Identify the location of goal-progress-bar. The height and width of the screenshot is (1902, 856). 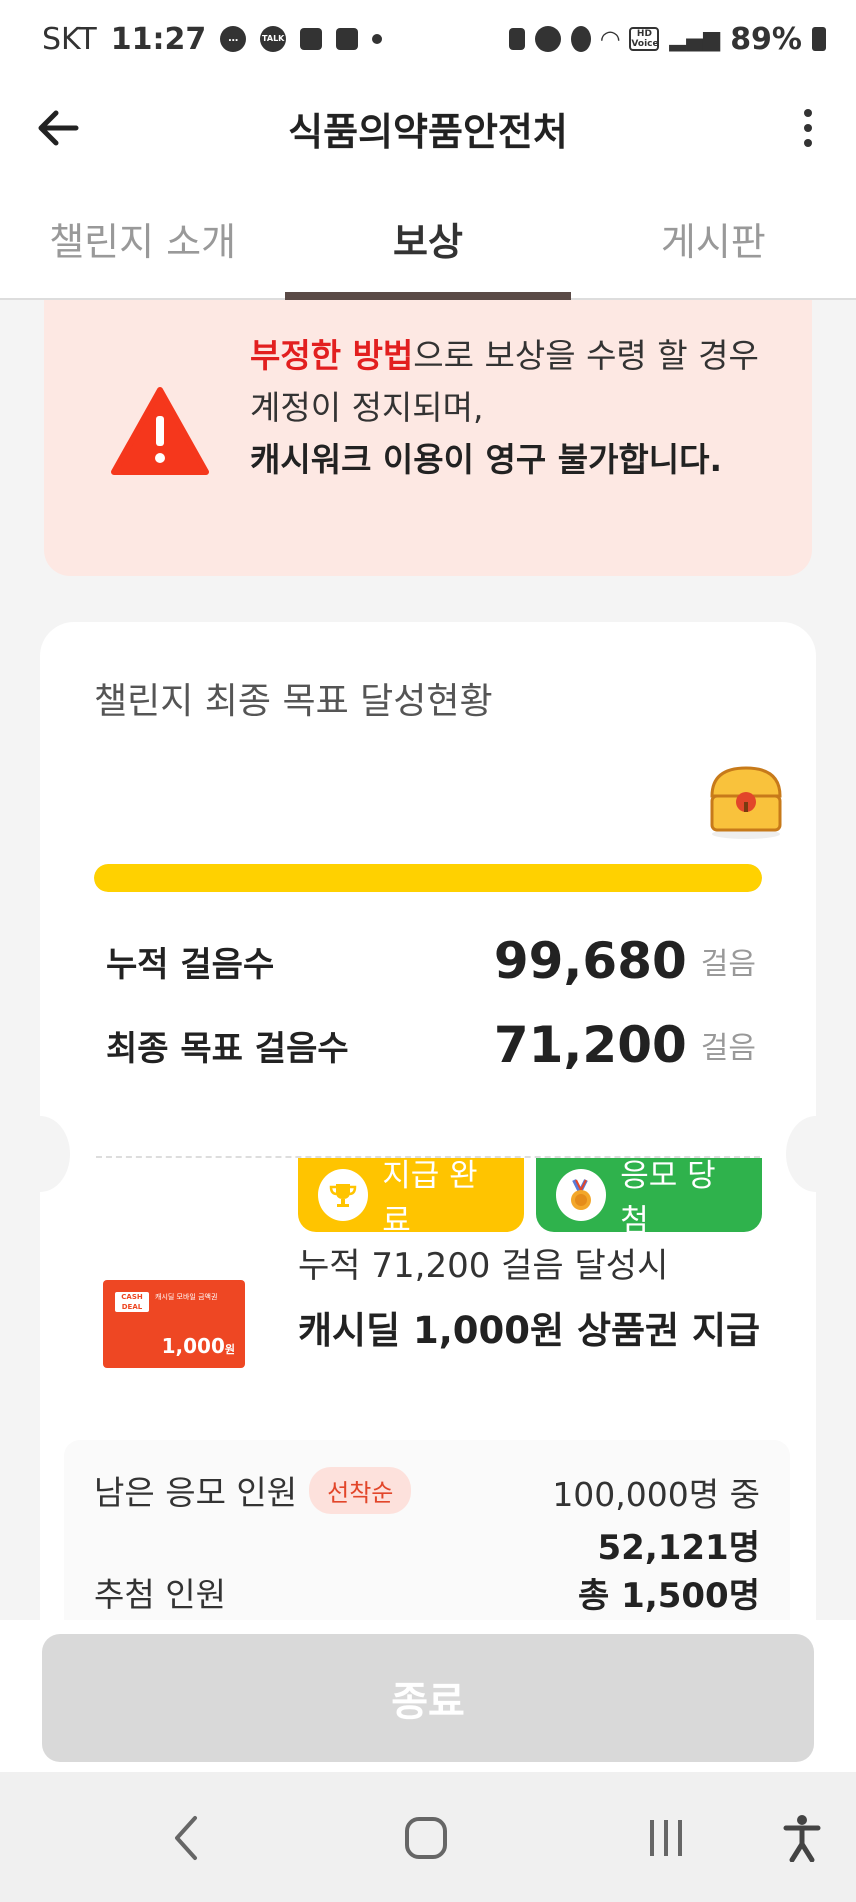
(428, 878).